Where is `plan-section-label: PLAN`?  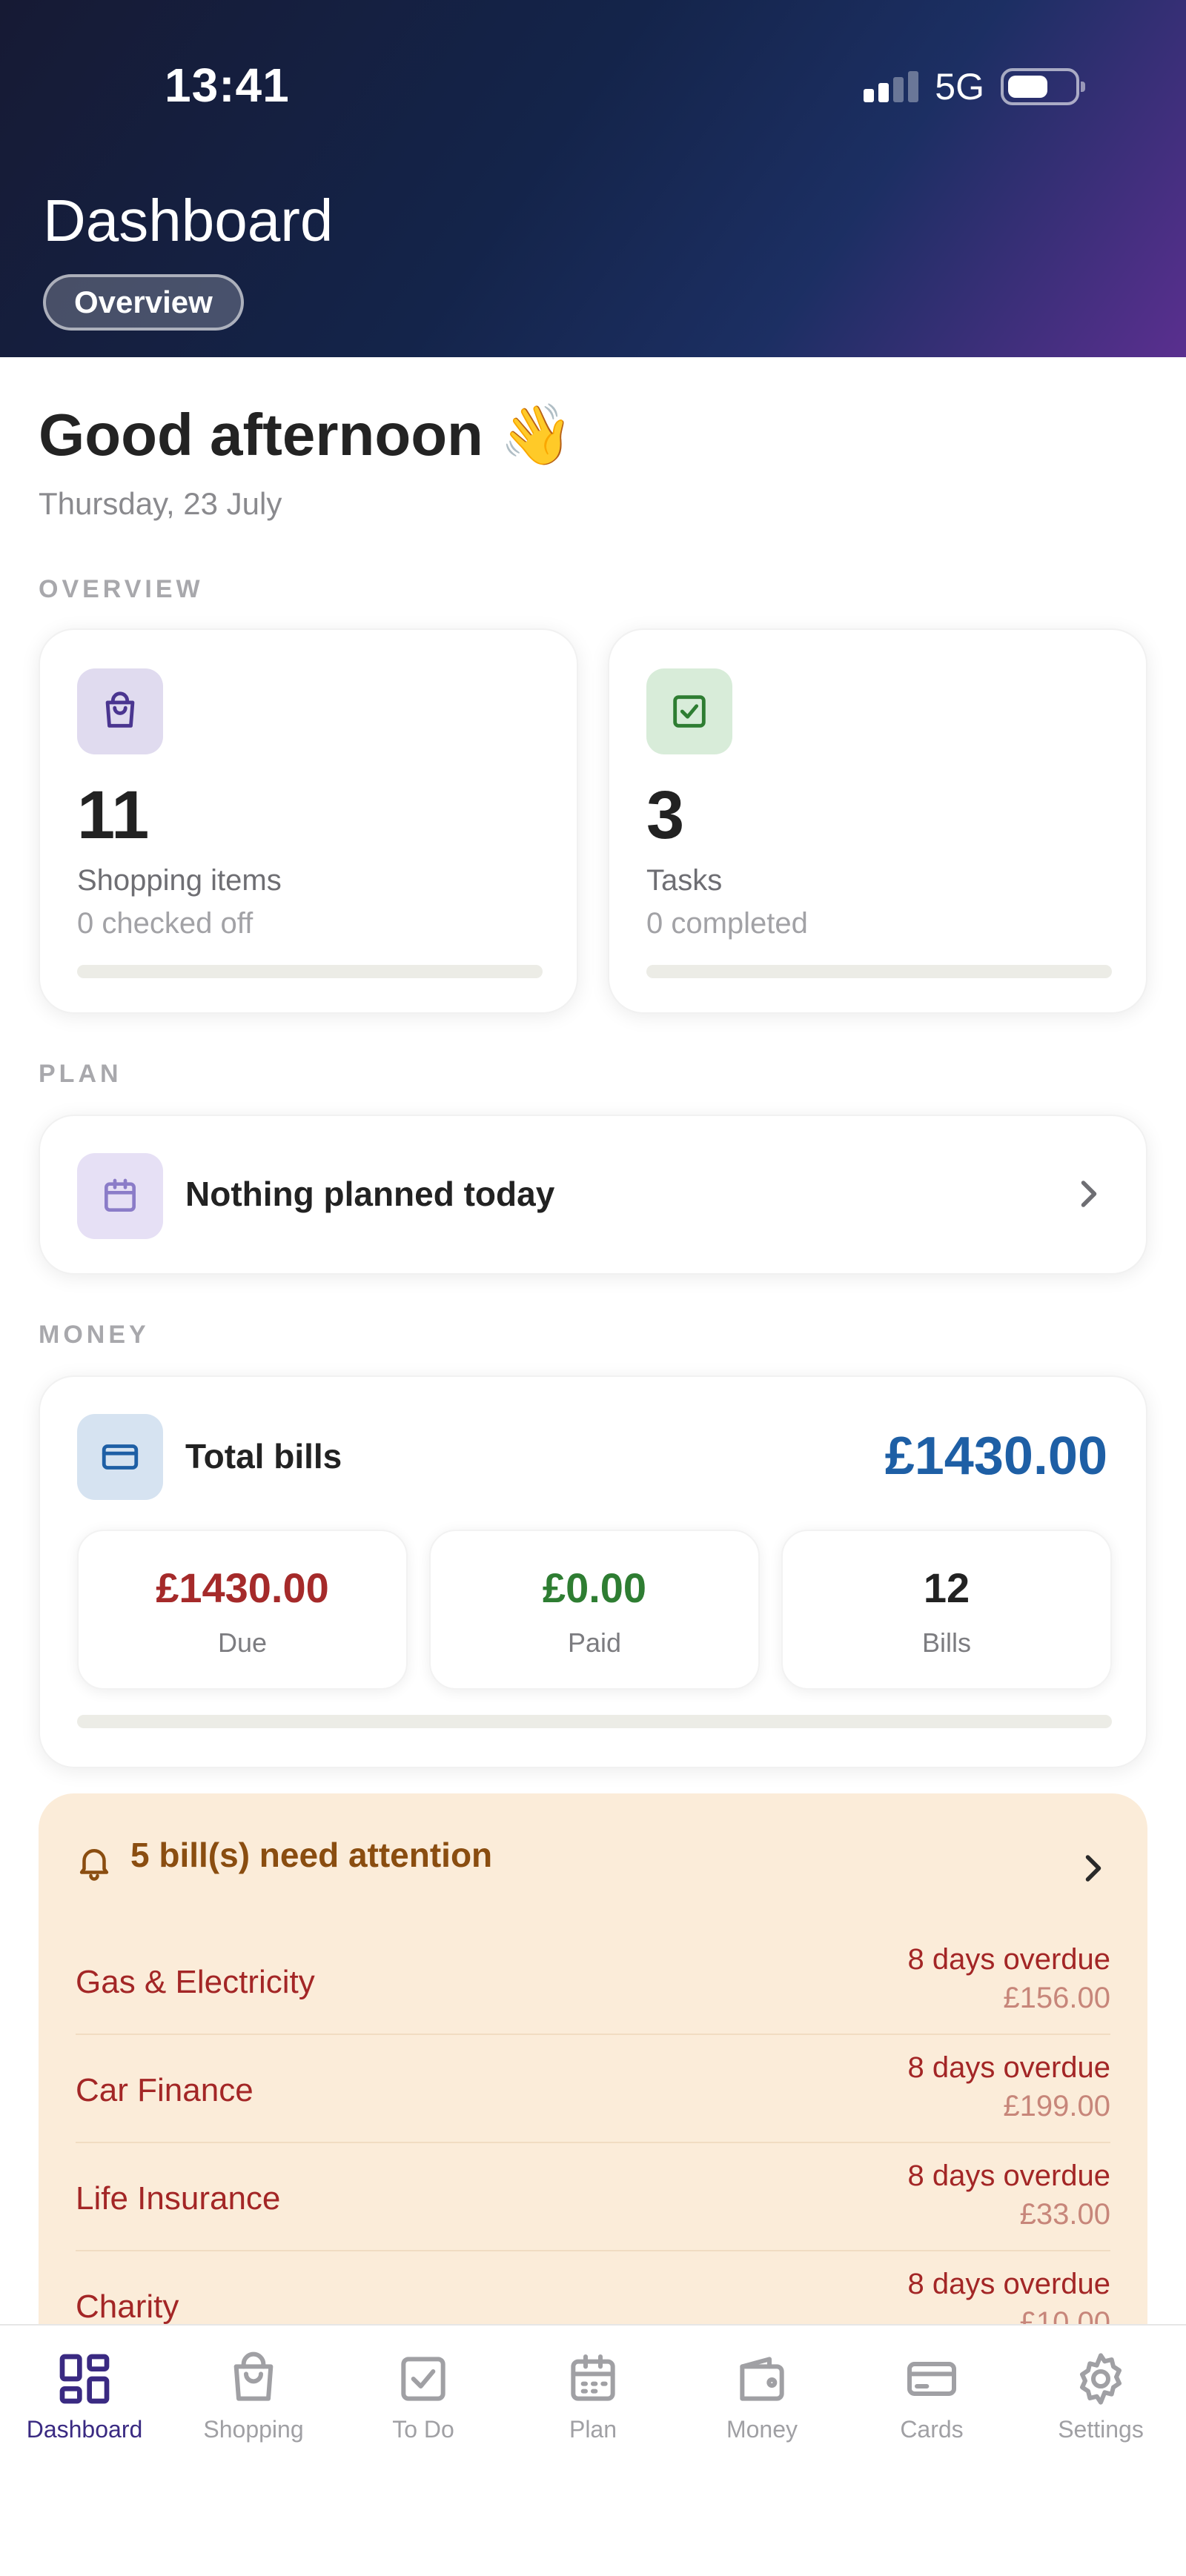 plan-section-label: PLAN is located at coordinates (80, 1074).